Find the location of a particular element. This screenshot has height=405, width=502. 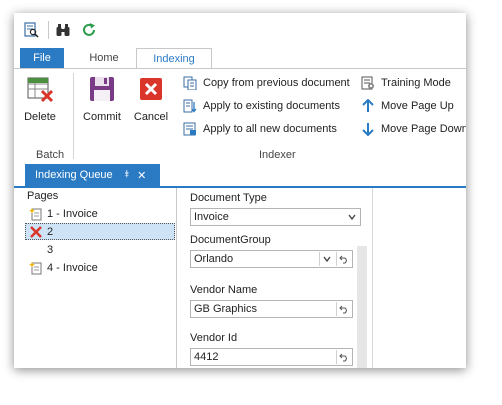

group-label-batch: Batch is located at coordinates (50, 155).